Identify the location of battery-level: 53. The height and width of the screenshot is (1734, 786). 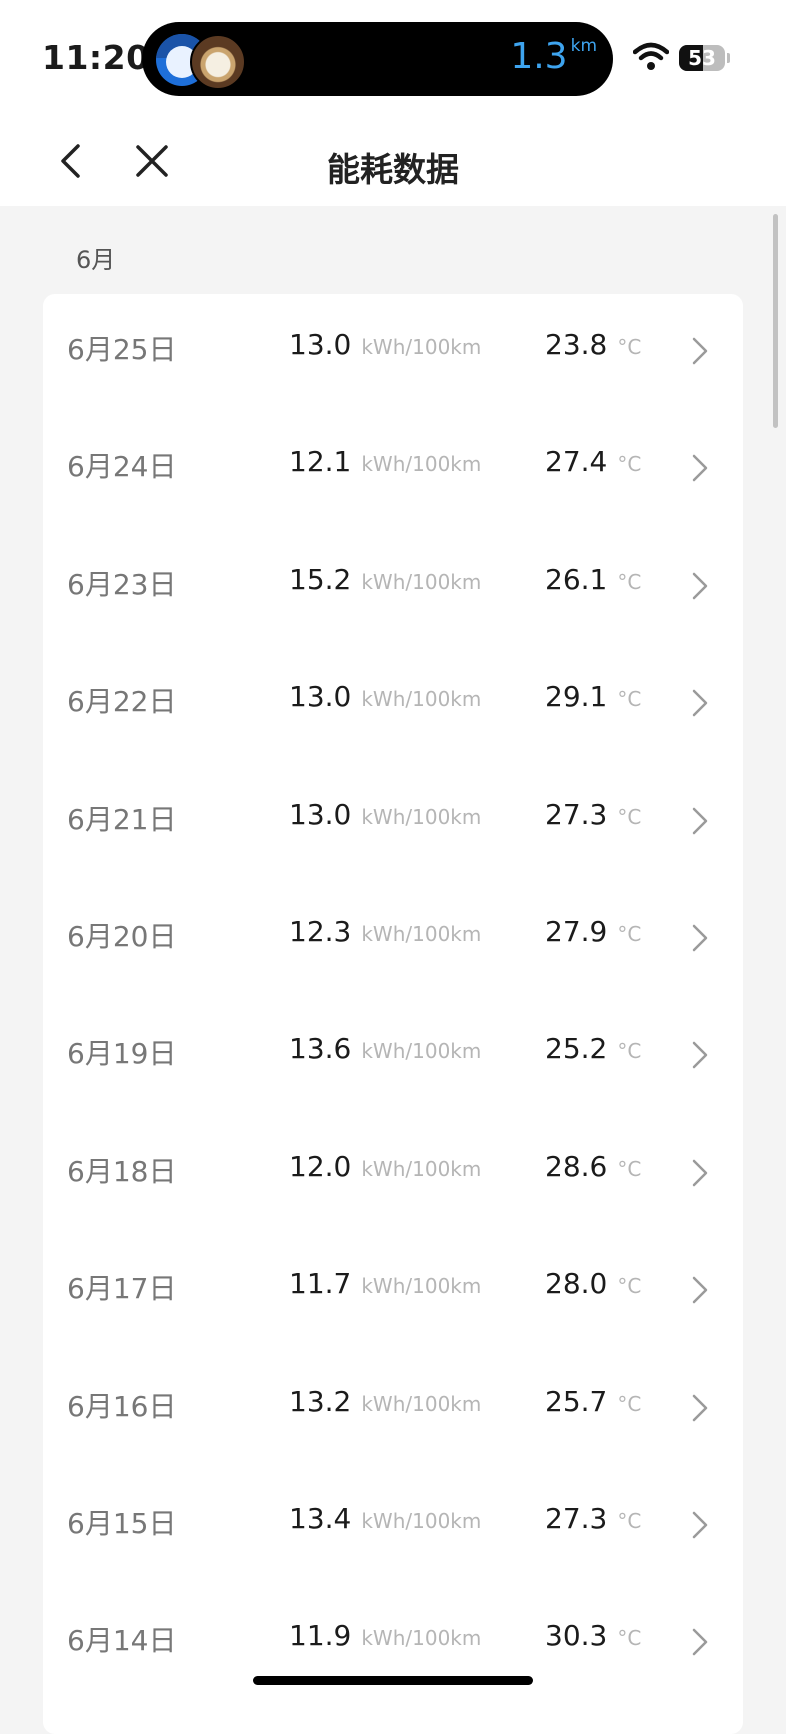
(702, 58).